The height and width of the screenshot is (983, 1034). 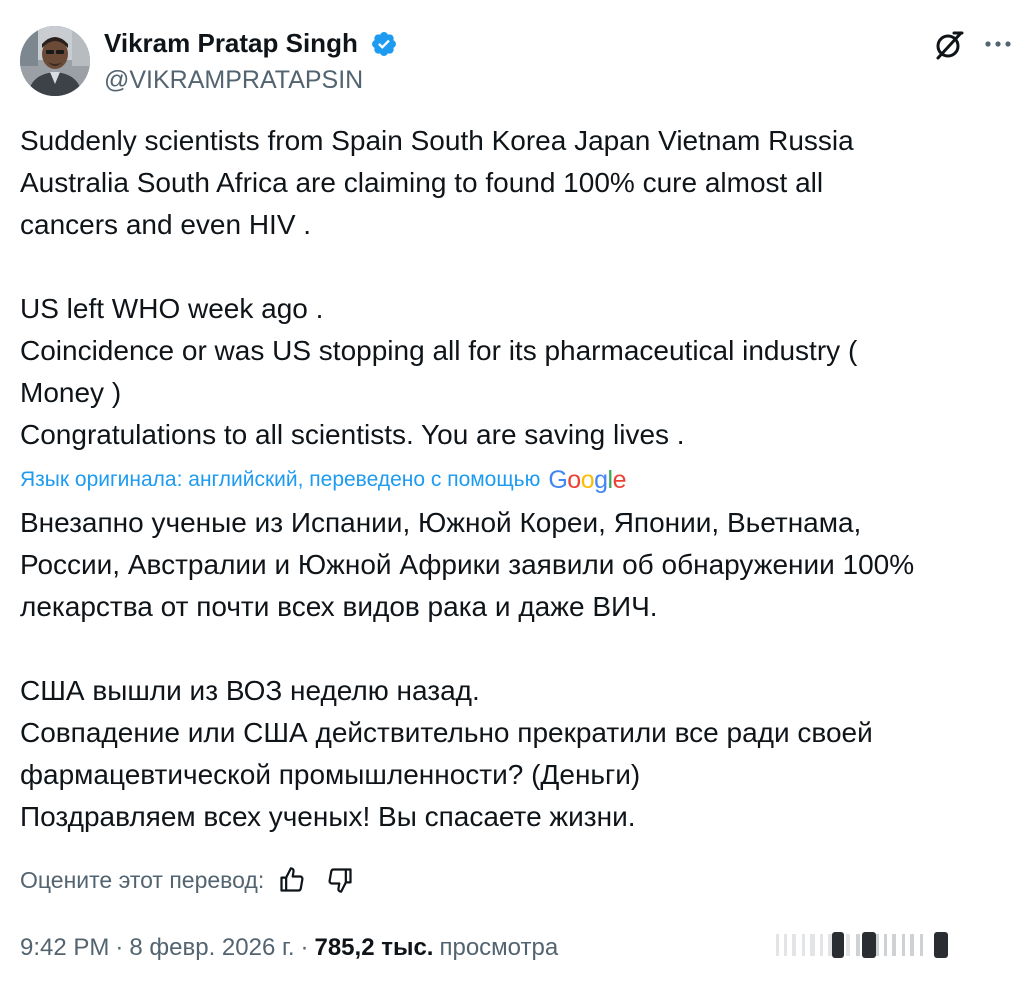 What do you see at coordinates (250, 690) in the screenshot?
I see `translated-line: США вышли из ВОЗ неделю назад.` at bounding box center [250, 690].